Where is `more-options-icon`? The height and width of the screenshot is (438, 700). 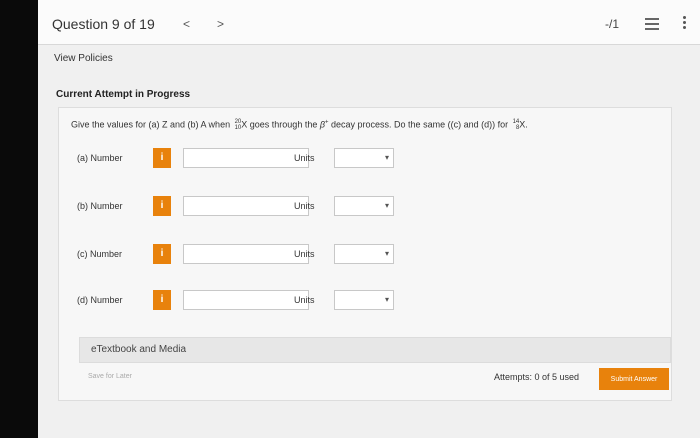 more-options-icon is located at coordinates (684, 23).